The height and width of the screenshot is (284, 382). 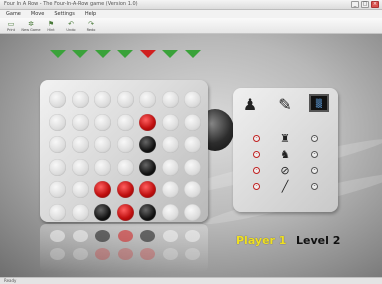 I want to click on hint-icon: ⚑, so click(x=51, y=24).